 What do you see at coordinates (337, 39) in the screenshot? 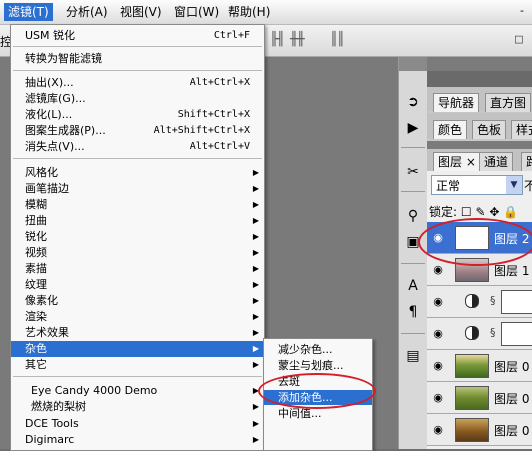
I see `distribute-icon: ║║` at bounding box center [337, 39].